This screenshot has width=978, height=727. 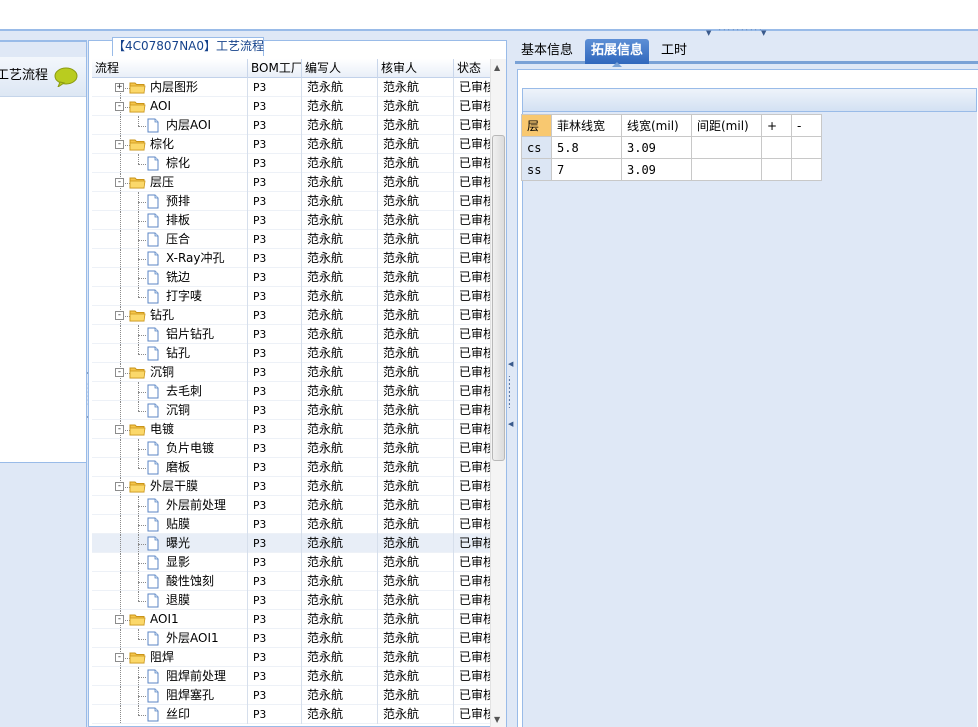 I want to click on flow-cell: 贴膜, so click(x=170, y=524).